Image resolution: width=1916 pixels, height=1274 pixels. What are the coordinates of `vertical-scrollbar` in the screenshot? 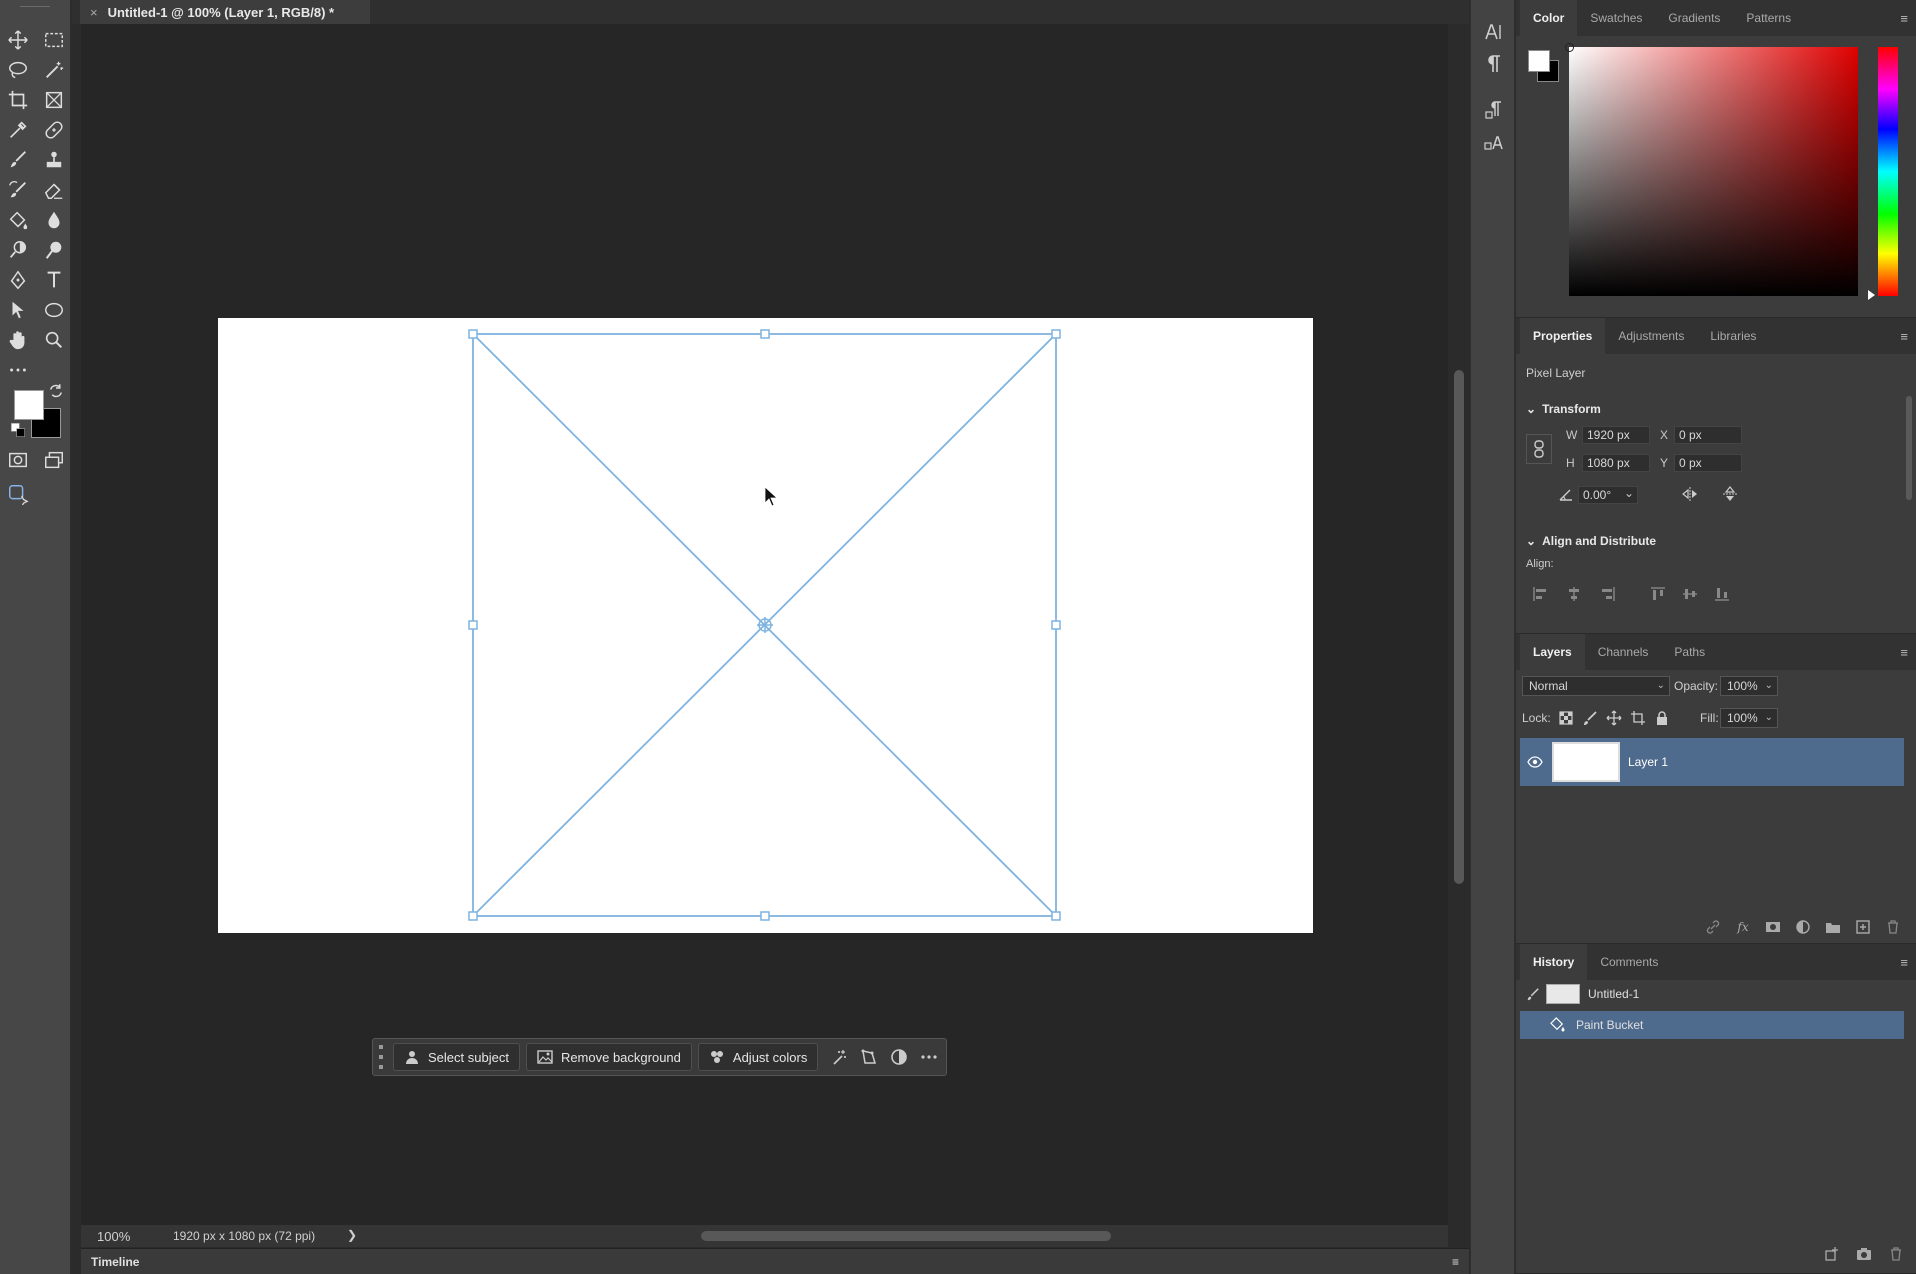 It's located at (1459, 627).